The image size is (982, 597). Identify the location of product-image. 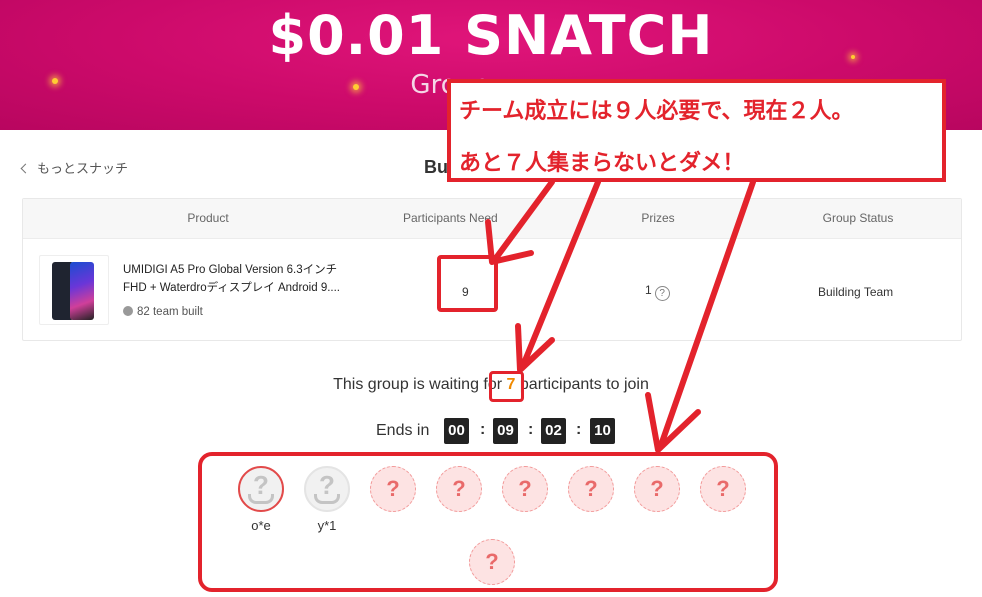
(74, 290).